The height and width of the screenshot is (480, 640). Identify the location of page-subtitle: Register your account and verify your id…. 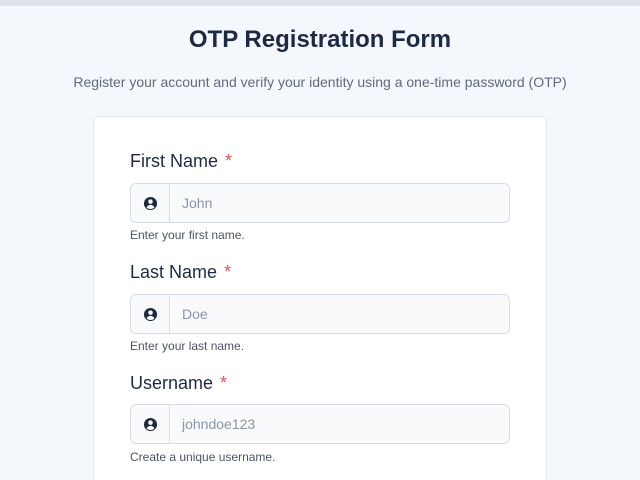
(320, 82).